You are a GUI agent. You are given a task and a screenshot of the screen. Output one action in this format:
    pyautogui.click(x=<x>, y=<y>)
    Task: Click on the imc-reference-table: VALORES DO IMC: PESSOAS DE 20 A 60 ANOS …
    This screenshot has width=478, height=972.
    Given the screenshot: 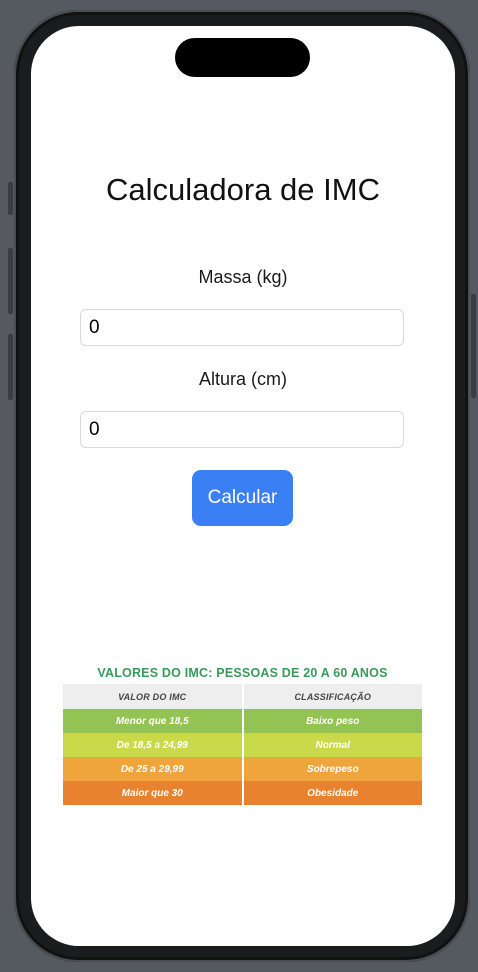 What is the action you would take?
    pyautogui.click(x=242, y=733)
    